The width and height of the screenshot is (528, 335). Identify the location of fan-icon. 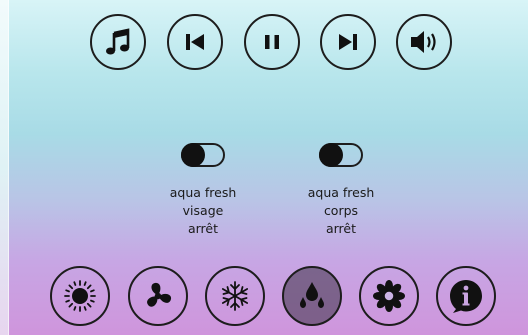
(158, 296).